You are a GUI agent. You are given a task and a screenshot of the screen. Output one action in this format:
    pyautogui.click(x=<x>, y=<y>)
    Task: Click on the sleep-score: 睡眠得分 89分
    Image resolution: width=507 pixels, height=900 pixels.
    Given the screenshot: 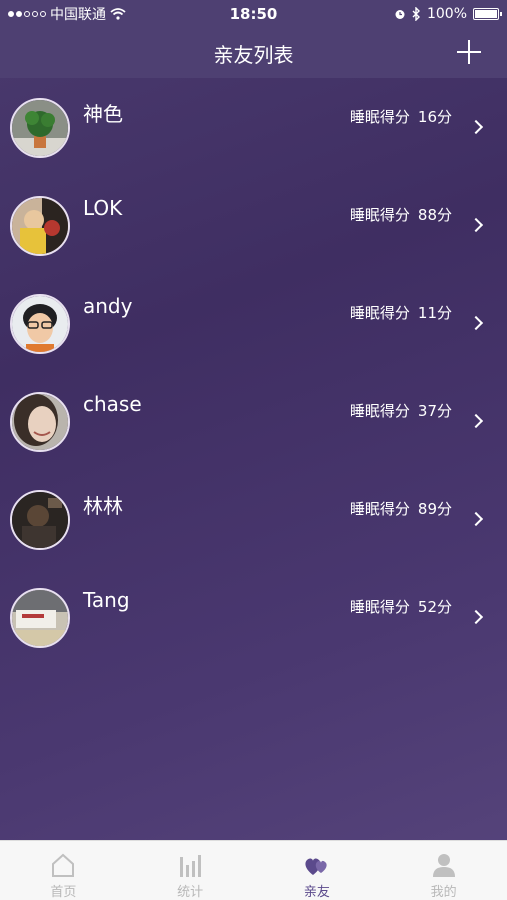 What is the action you would take?
    pyautogui.click(x=401, y=508)
    